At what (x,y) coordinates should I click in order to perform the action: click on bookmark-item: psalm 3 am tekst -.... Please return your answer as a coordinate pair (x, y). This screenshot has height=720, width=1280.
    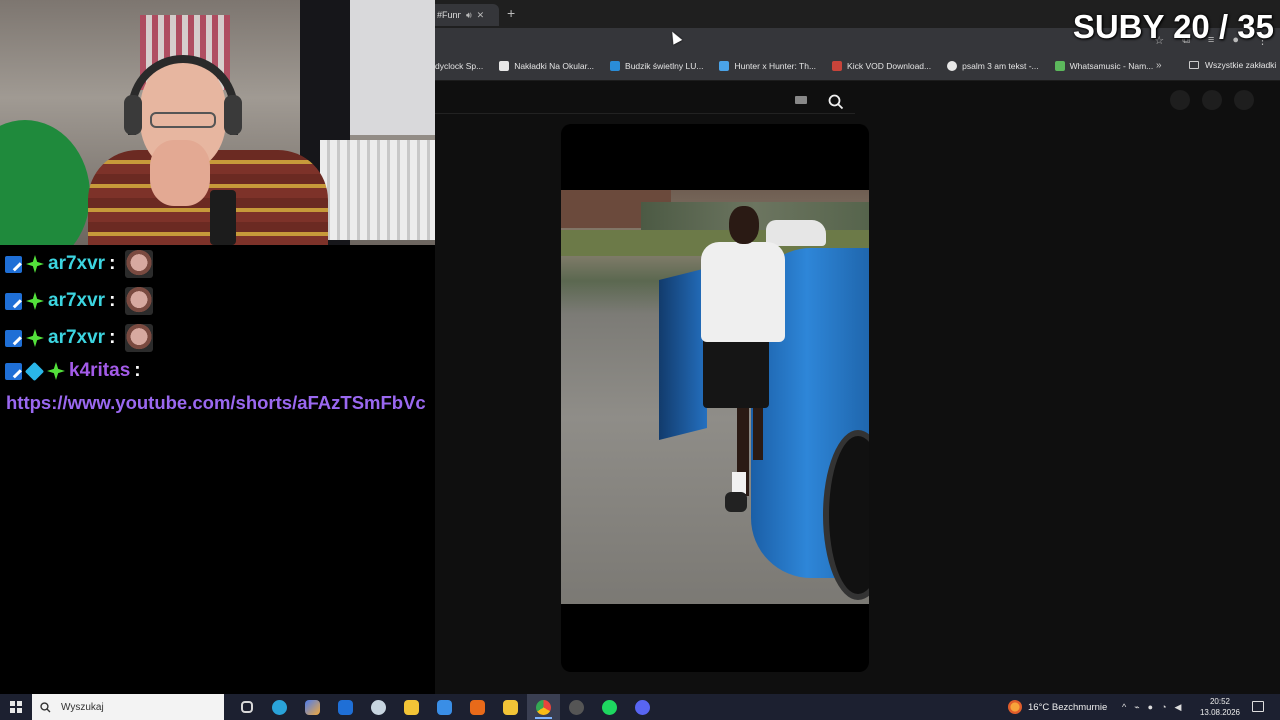
    Looking at the image, I should click on (993, 66).